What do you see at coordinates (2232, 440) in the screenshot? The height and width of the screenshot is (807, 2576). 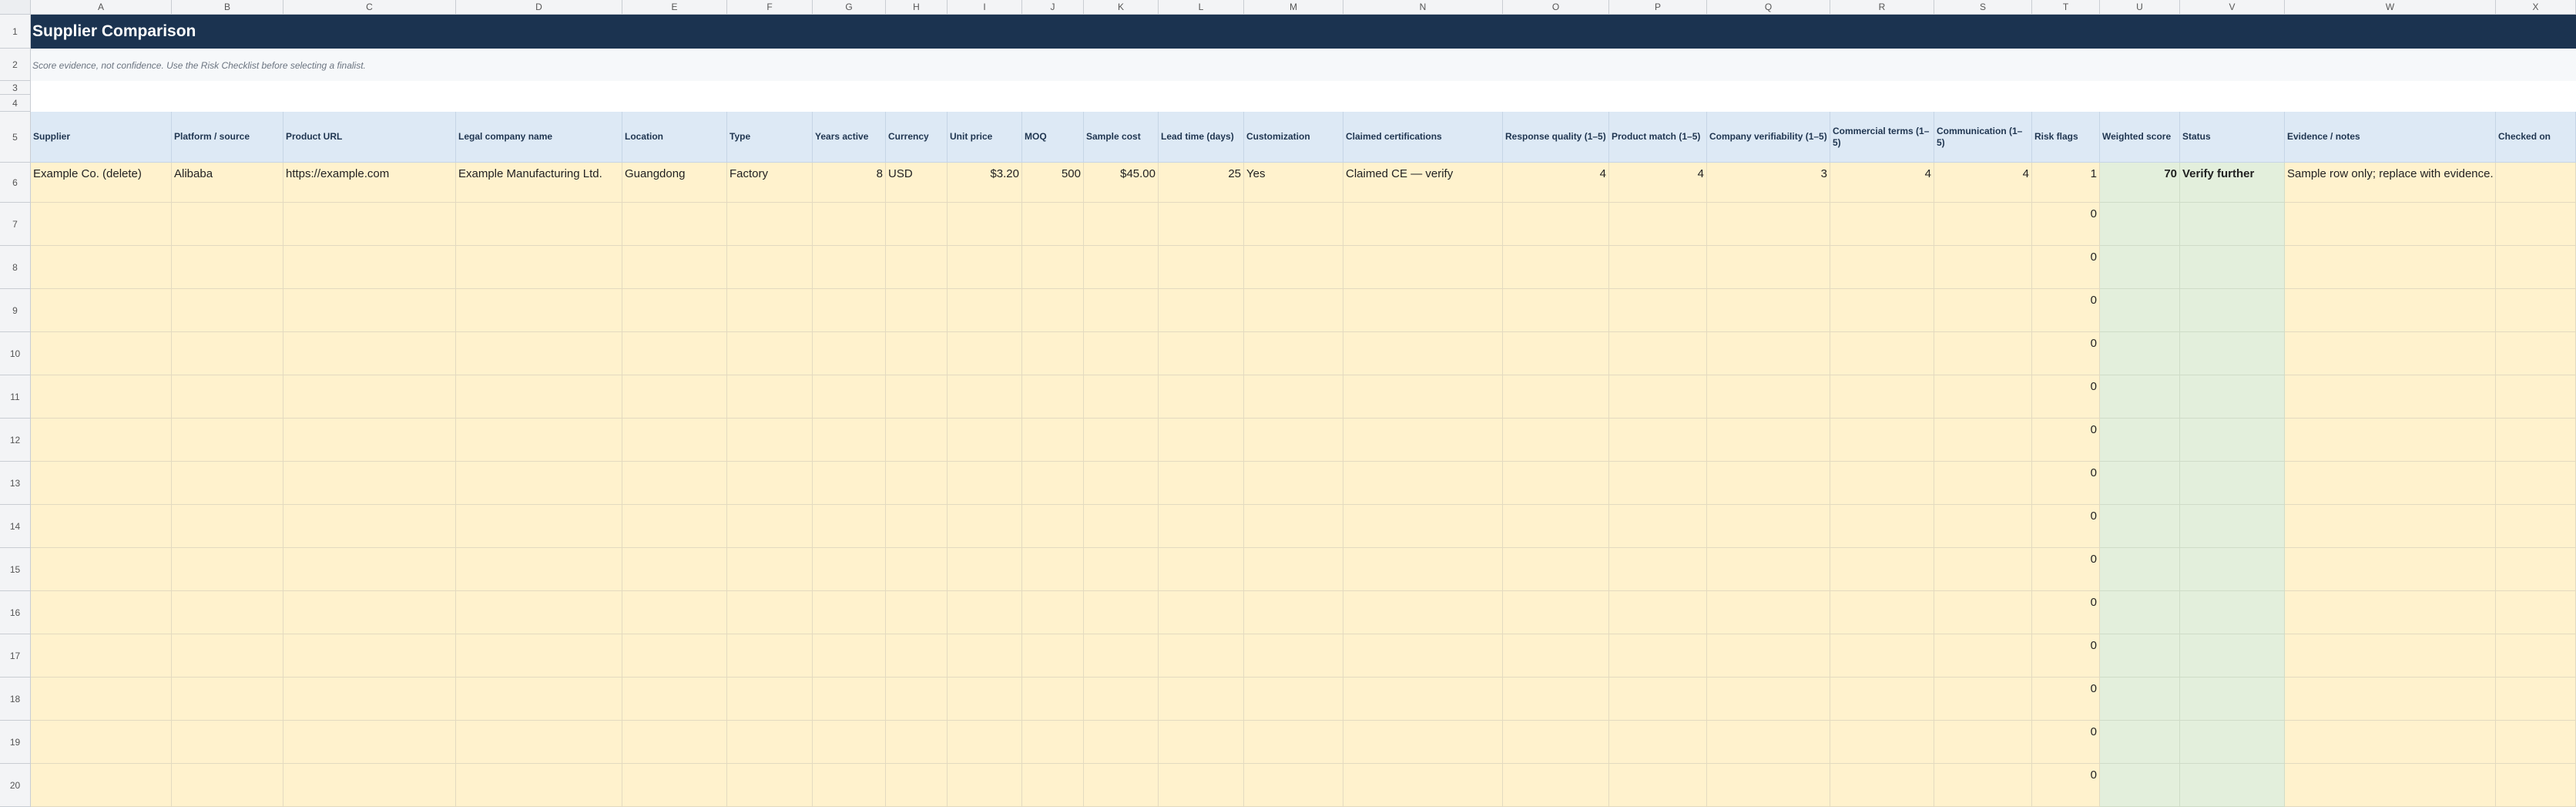 I see `input-cell-v12` at bounding box center [2232, 440].